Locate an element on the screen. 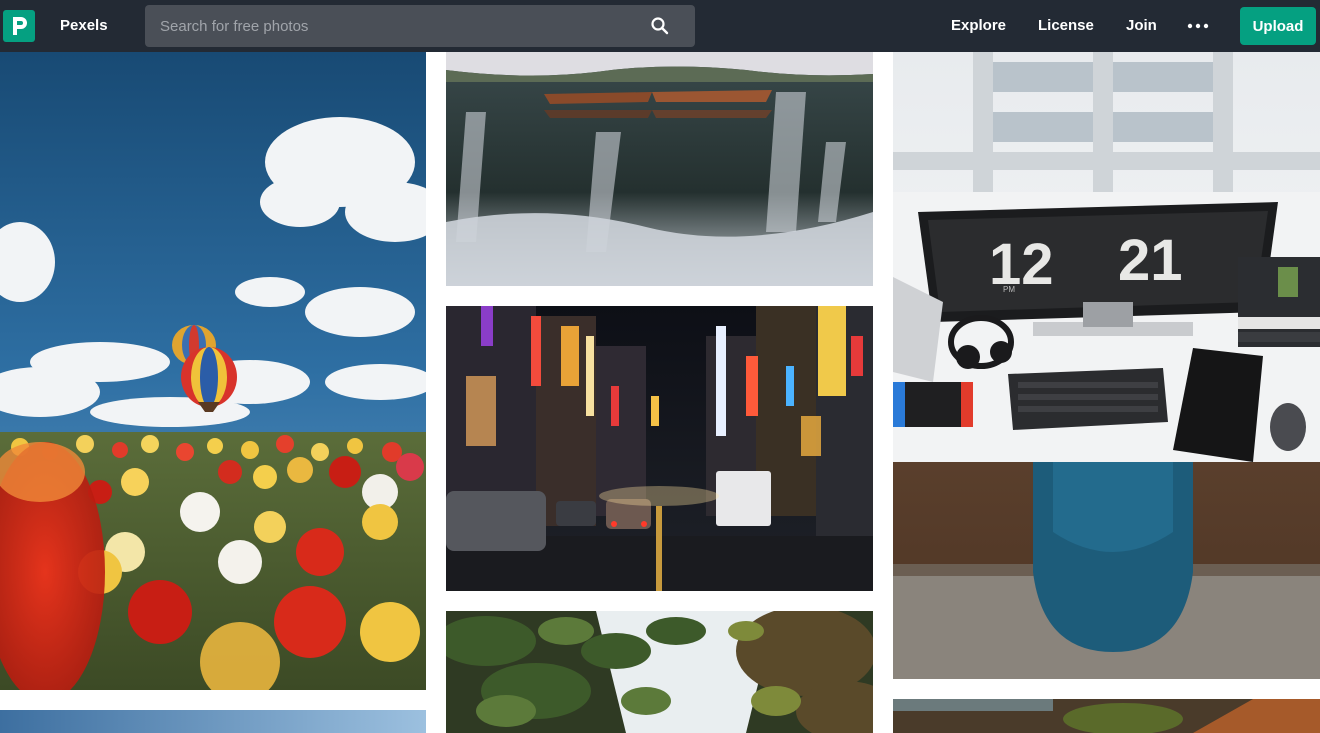 This screenshot has height=733, width=1320. clock-hours-text: 12 is located at coordinates (1021, 264).